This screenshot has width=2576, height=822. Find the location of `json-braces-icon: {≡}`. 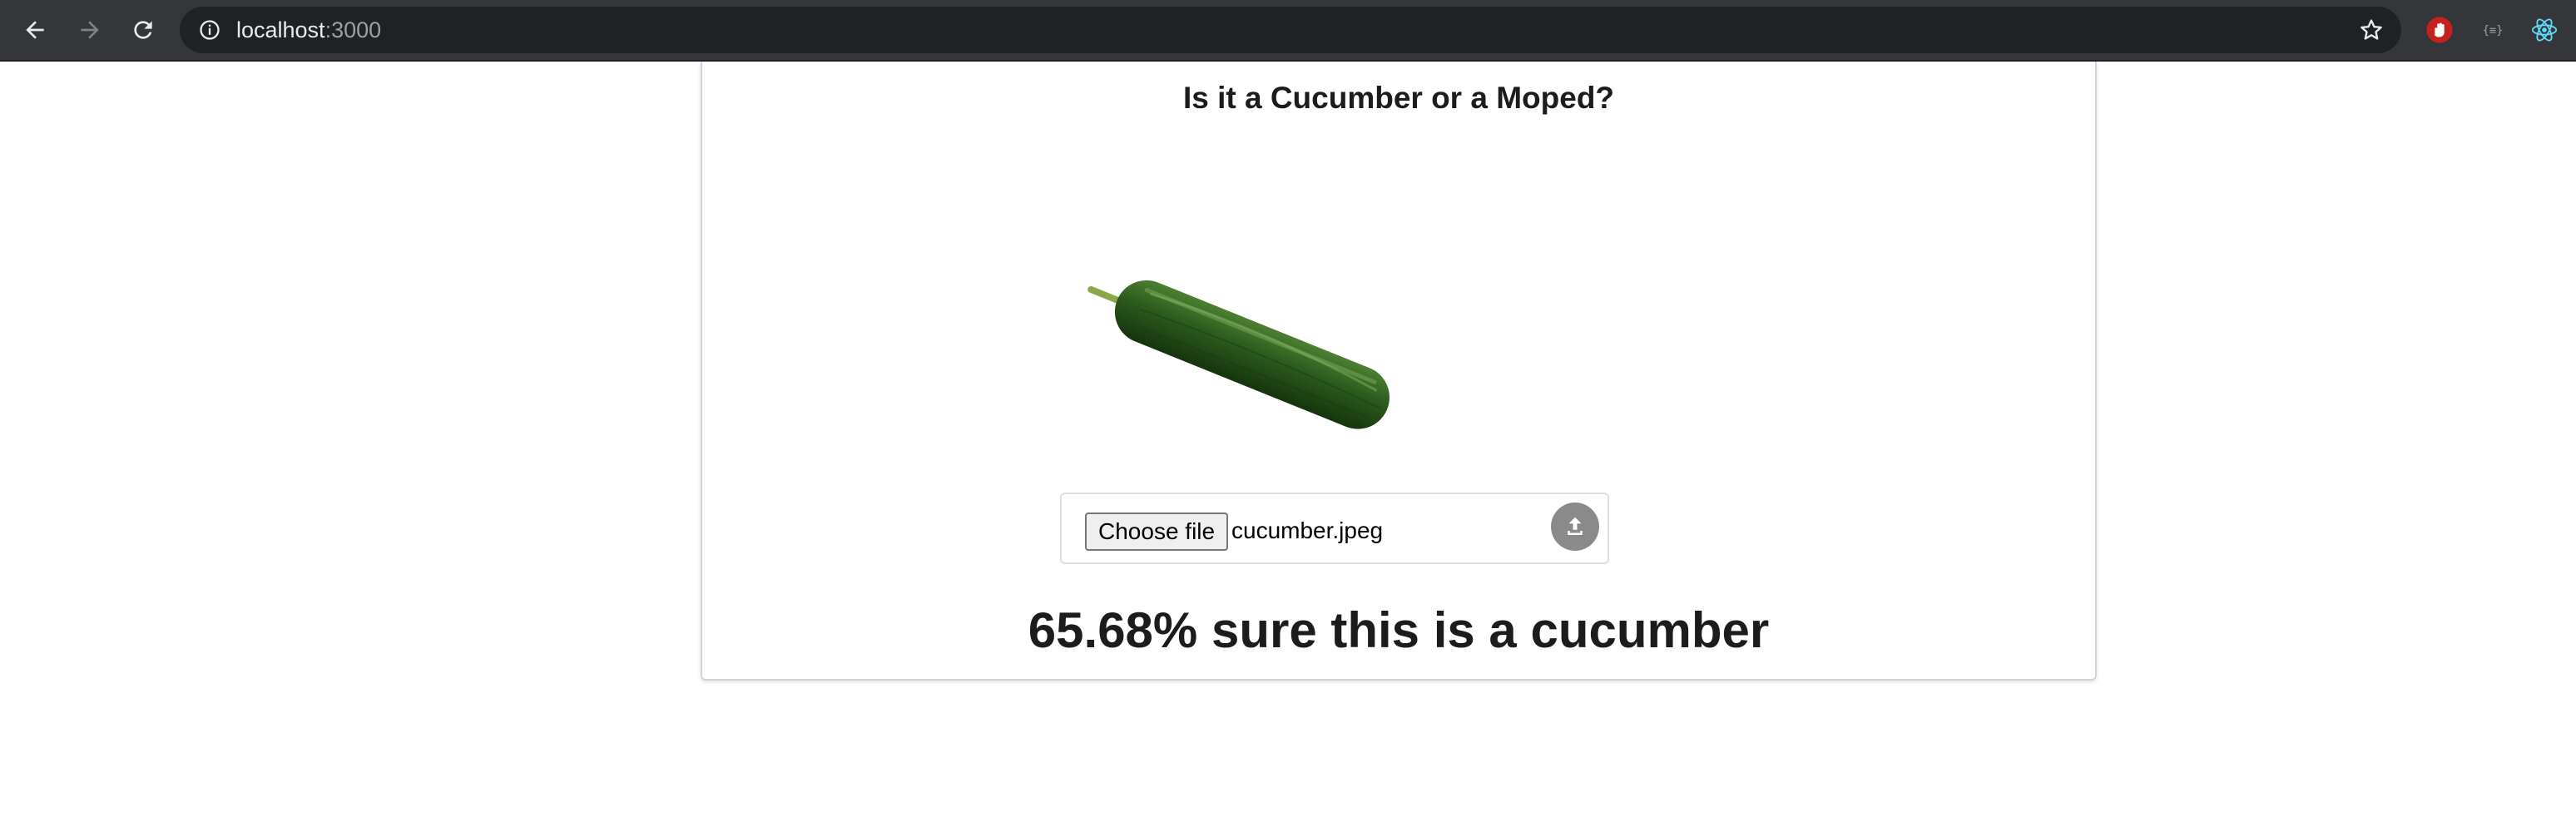

json-braces-icon: {≡} is located at coordinates (2493, 30).